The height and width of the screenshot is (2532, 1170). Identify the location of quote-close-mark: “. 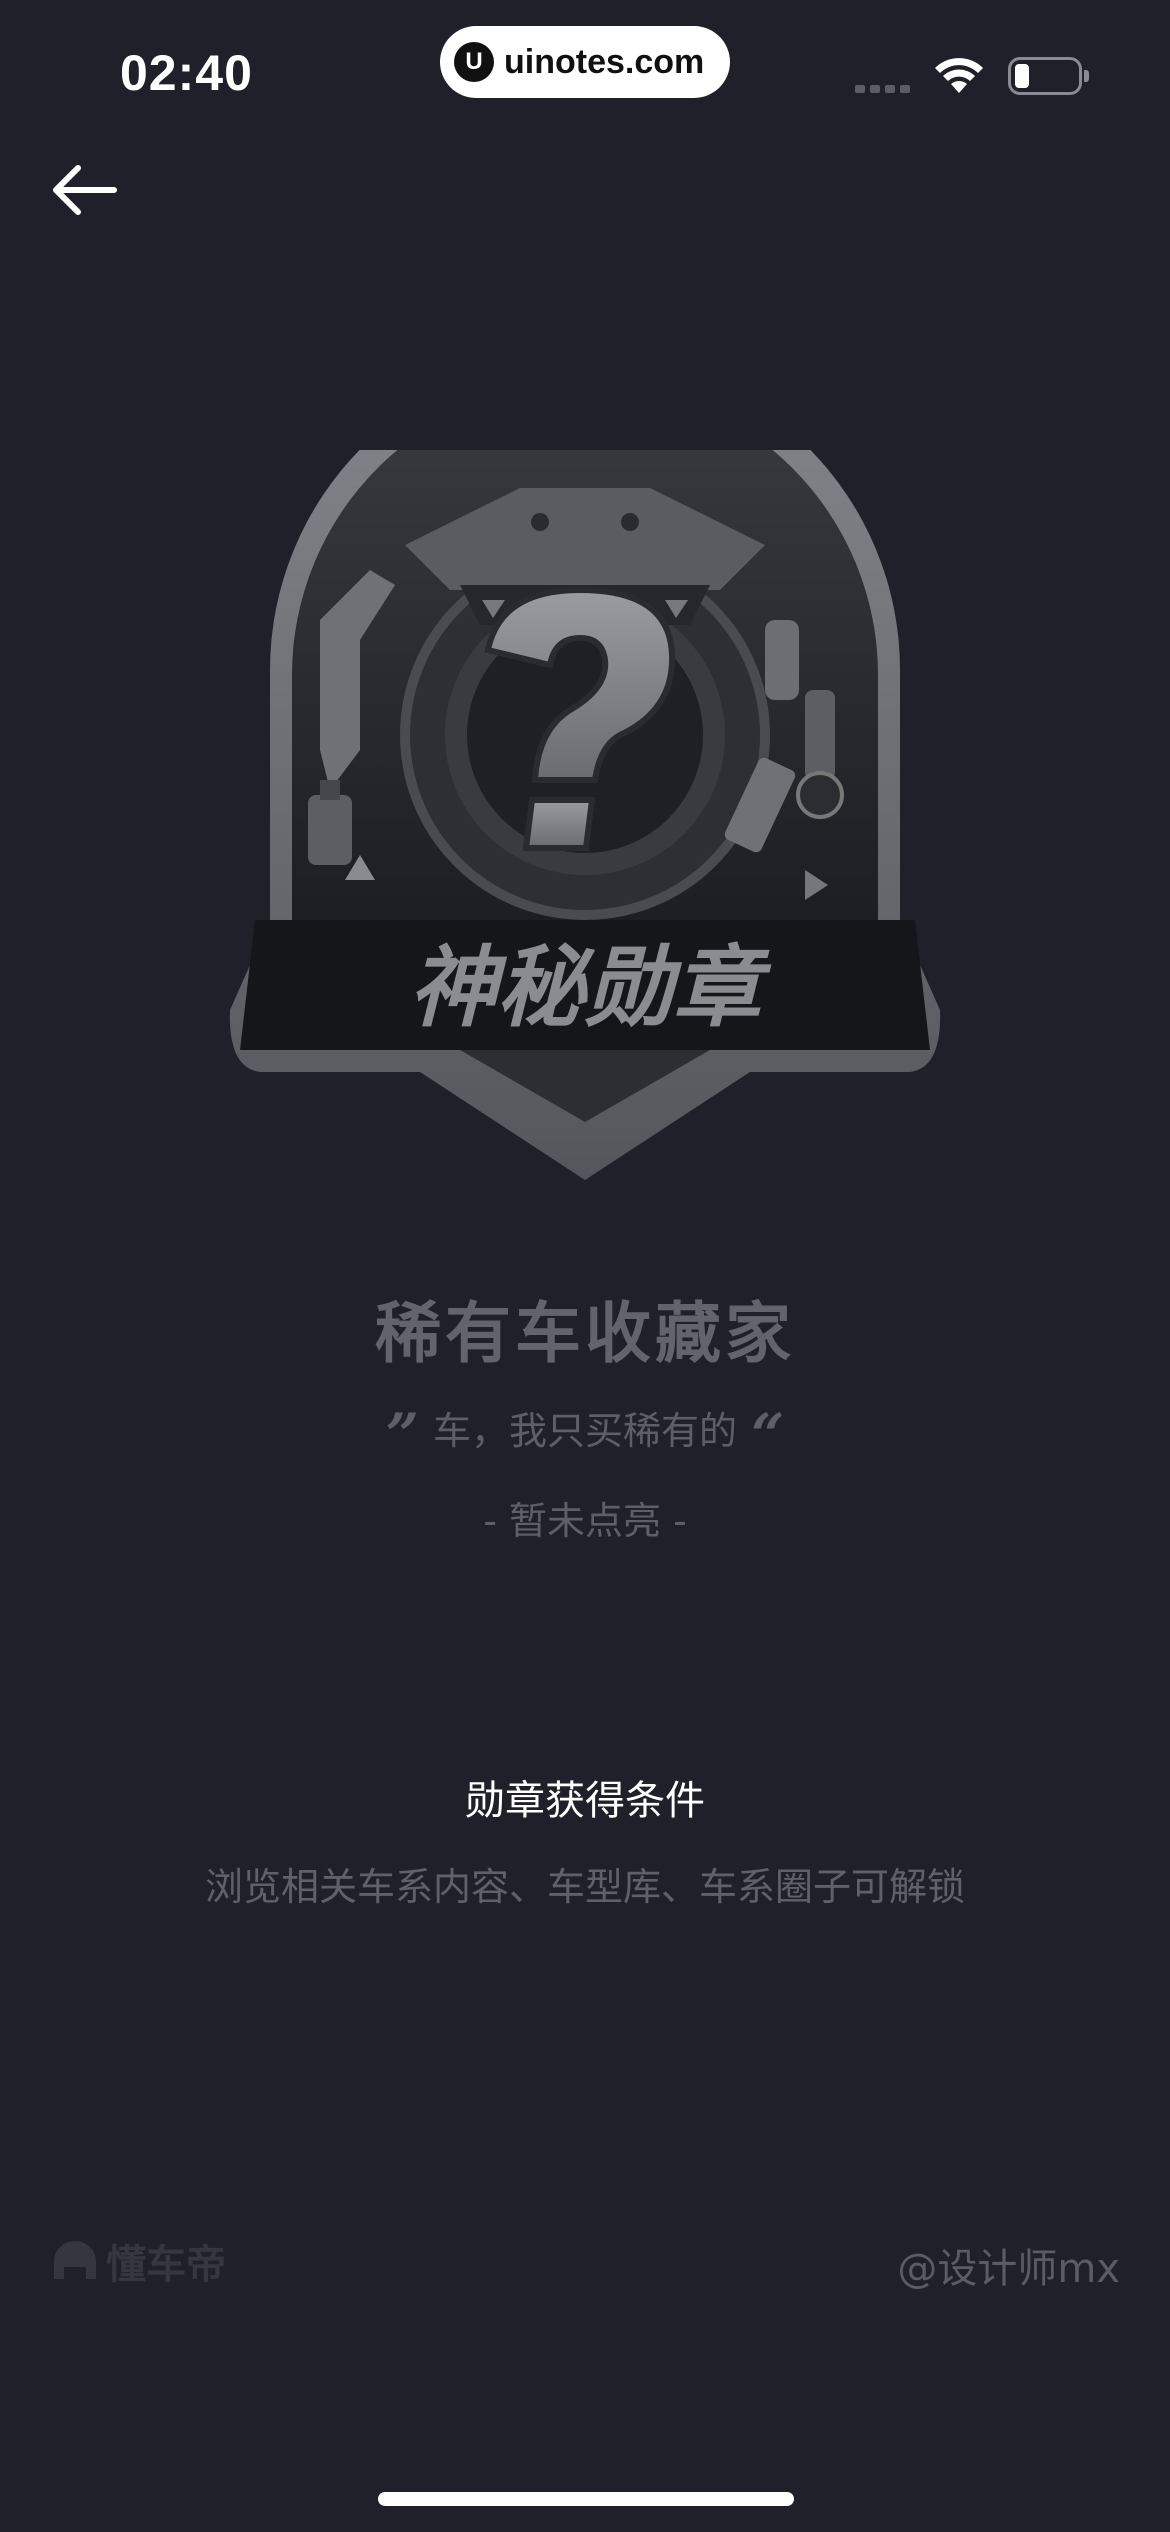
(768, 1434).